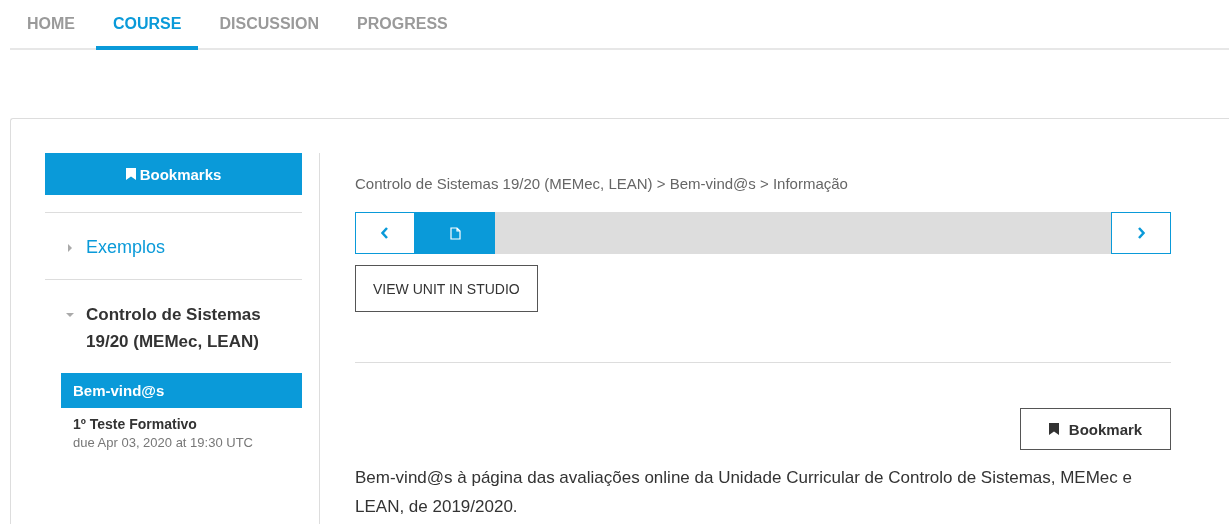 This screenshot has width=1229, height=524. I want to click on nav-tab: HOME, so click(51, 25).